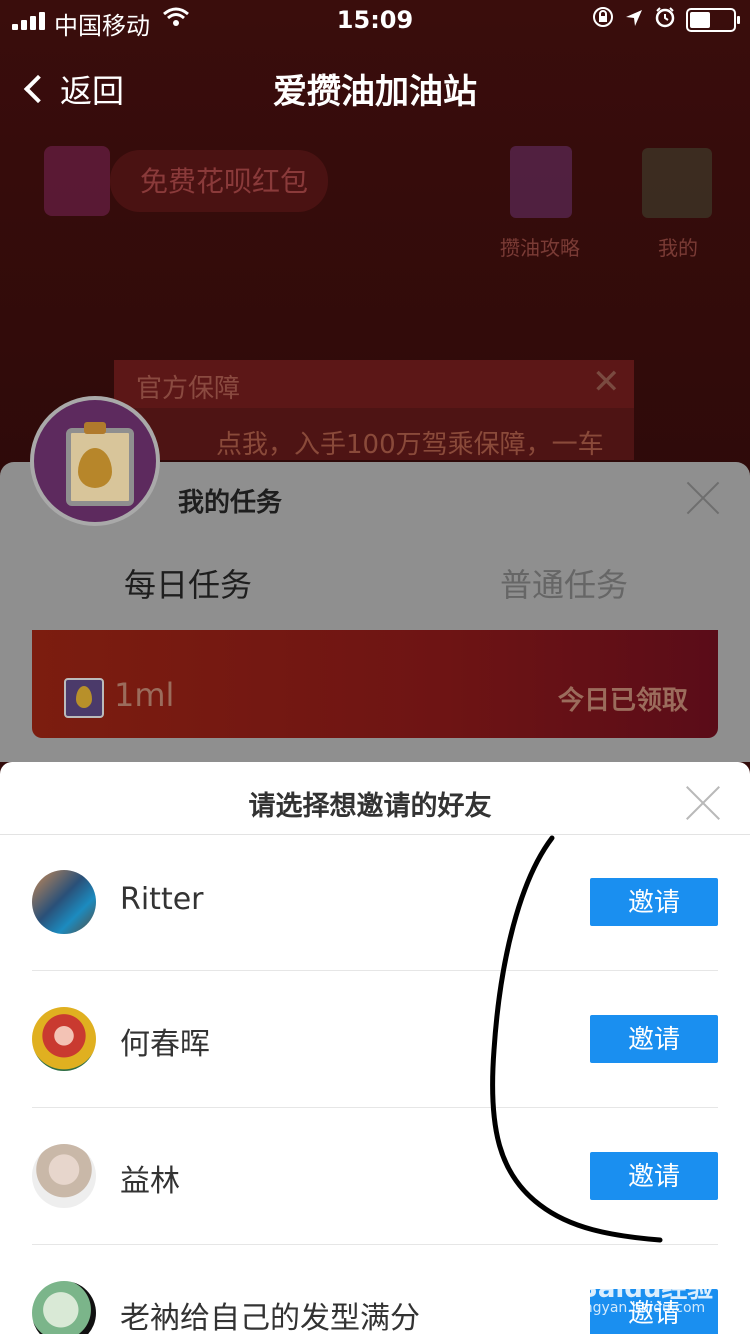 The width and height of the screenshot is (750, 1334). I want to click on close-icon: ✕, so click(606, 382).